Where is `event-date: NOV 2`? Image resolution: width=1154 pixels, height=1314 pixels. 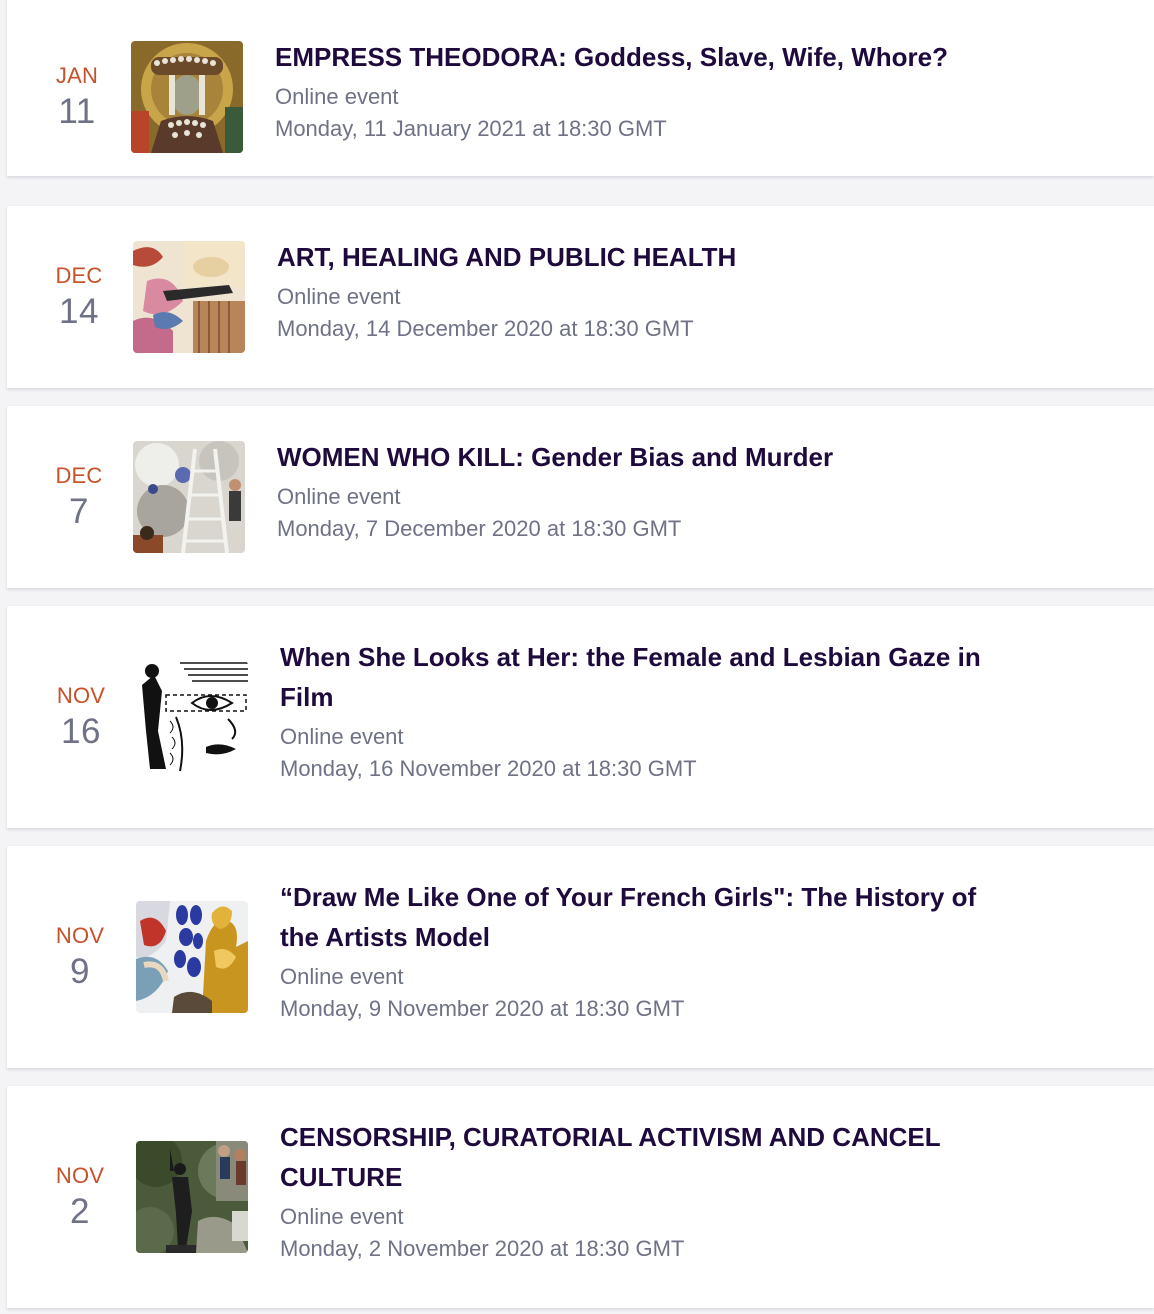
event-date: NOV 2 is located at coordinates (80, 1198).